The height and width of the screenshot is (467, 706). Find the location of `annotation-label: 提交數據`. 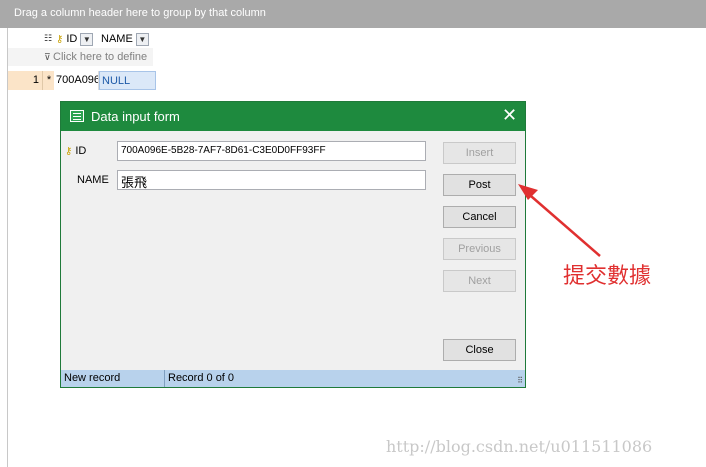

annotation-label: 提交數據 is located at coordinates (607, 276).